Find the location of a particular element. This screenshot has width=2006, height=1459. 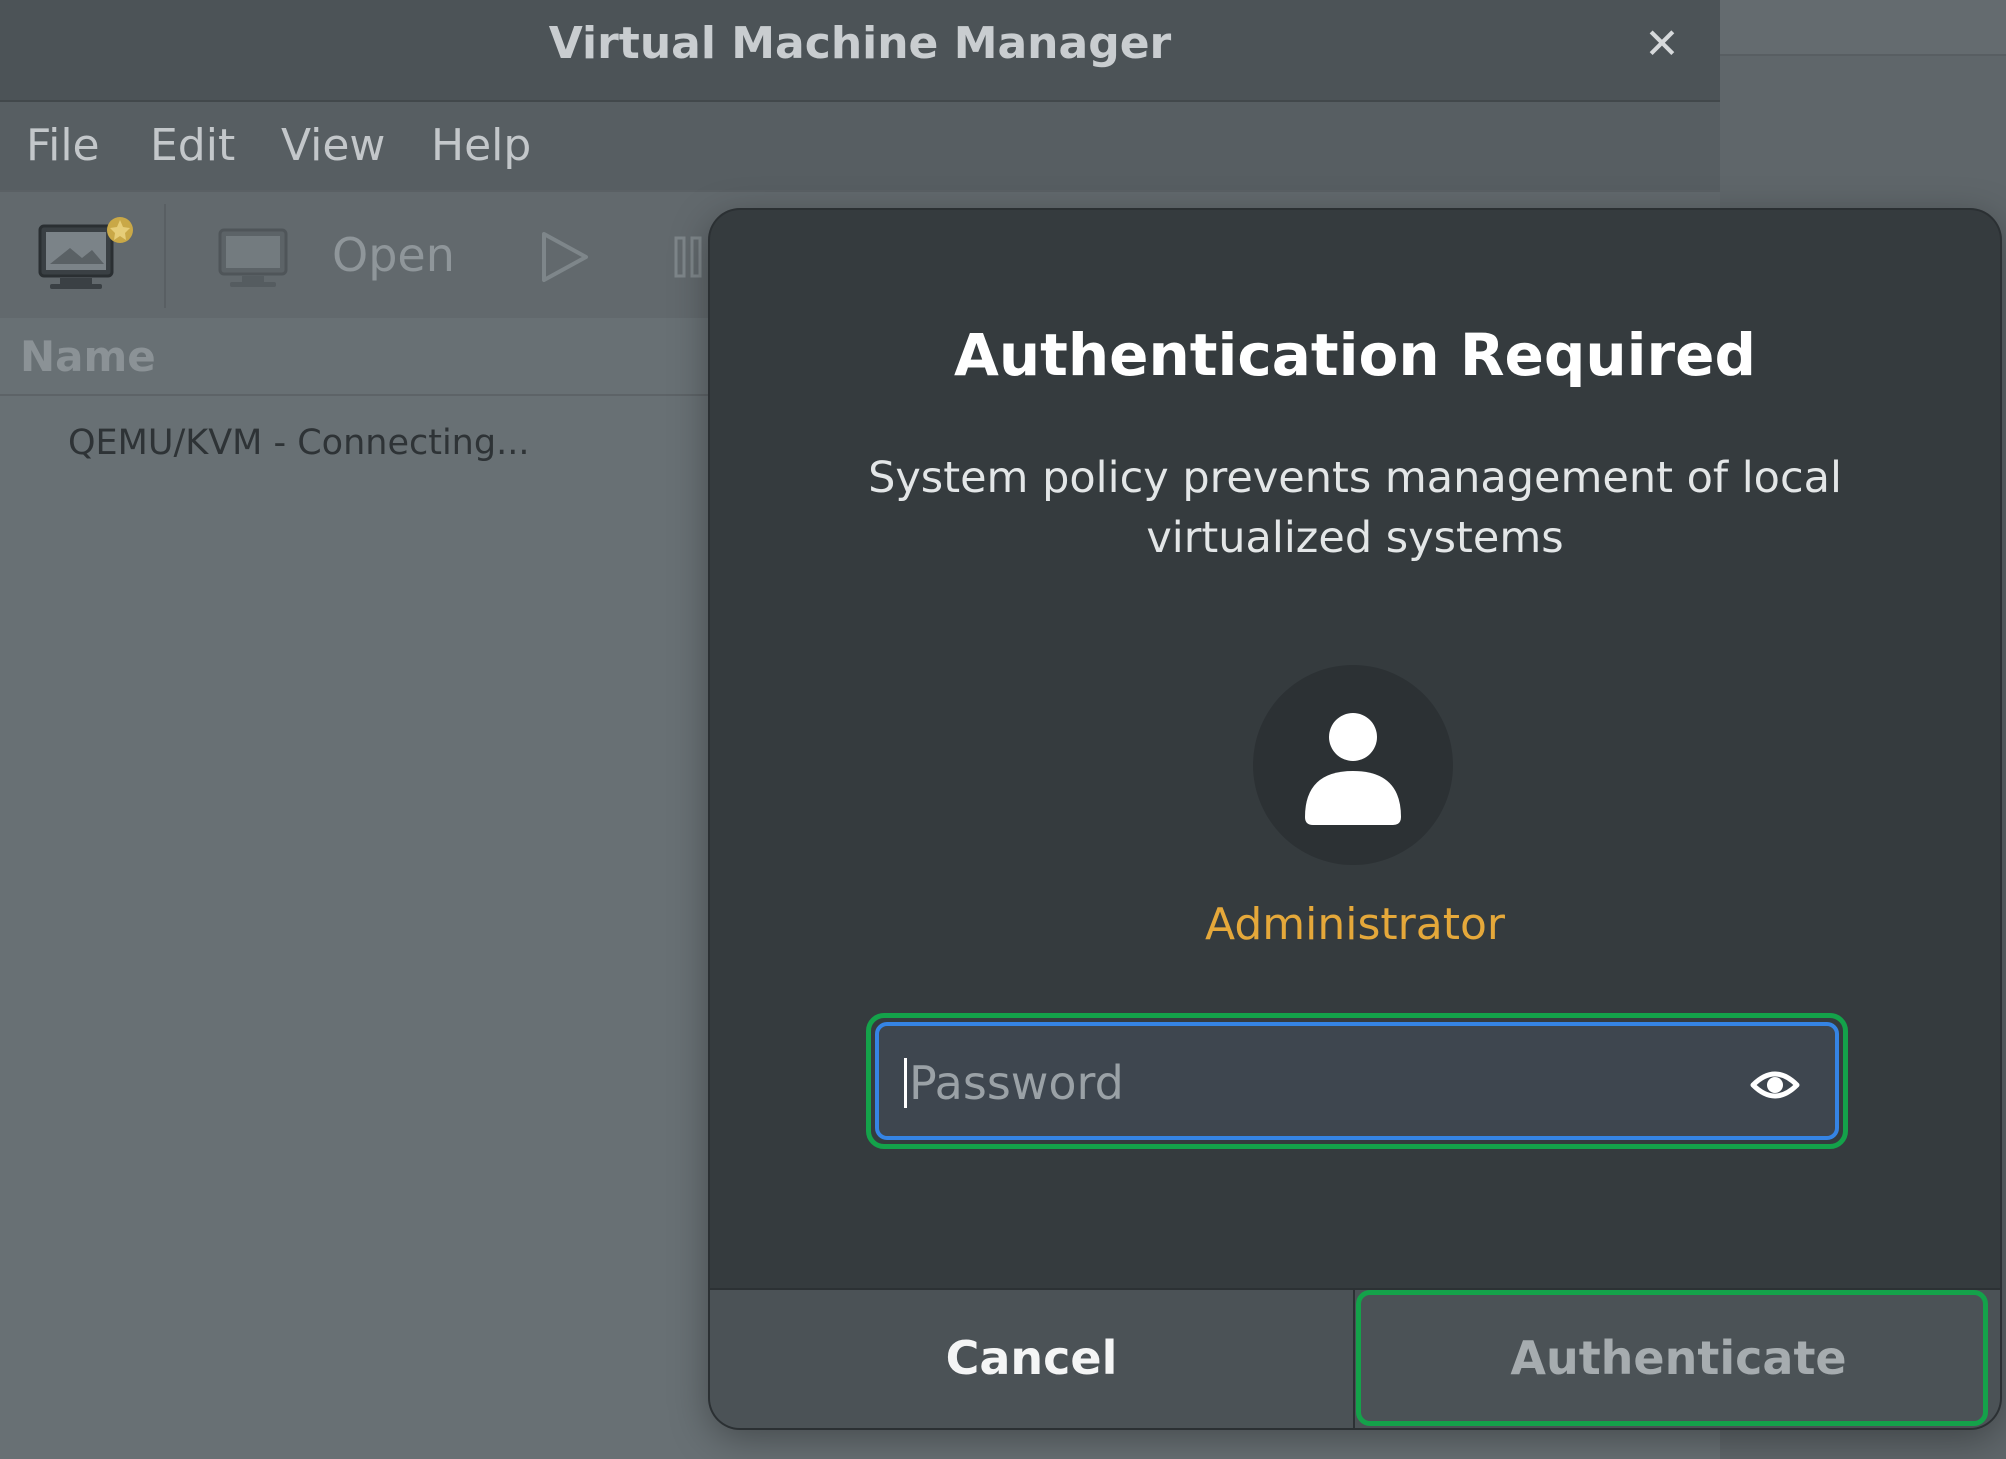

new-vm-button is located at coordinates (85, 257).